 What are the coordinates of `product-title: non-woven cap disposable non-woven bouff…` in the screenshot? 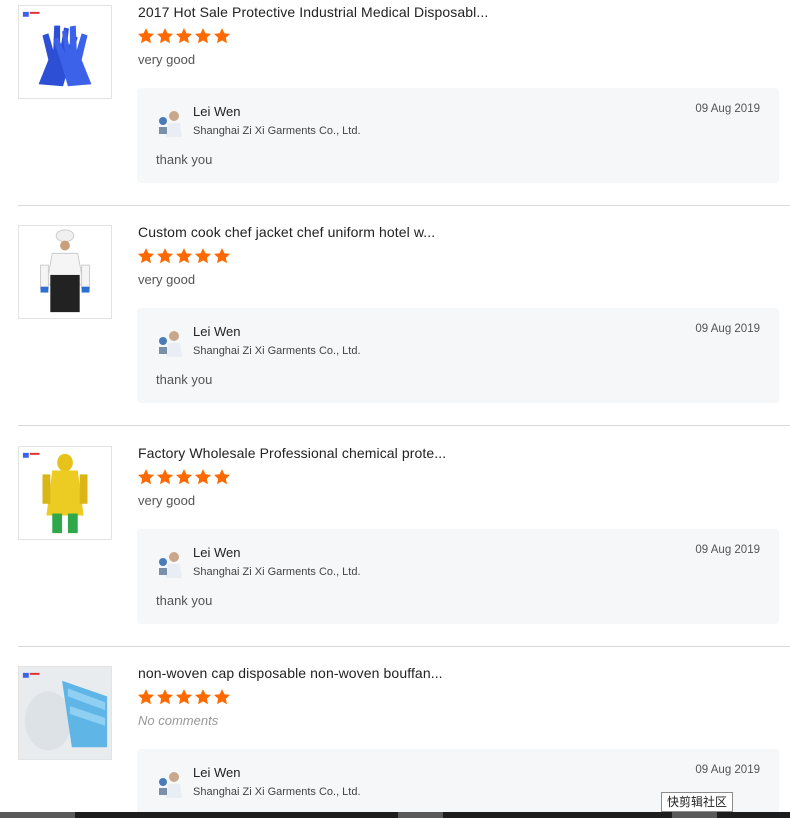 It's located at (290, 673).